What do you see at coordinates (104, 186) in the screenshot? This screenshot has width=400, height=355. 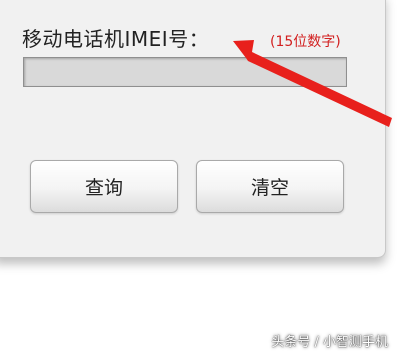 I see `query-button: 查询` at bounding box center [104, 186].